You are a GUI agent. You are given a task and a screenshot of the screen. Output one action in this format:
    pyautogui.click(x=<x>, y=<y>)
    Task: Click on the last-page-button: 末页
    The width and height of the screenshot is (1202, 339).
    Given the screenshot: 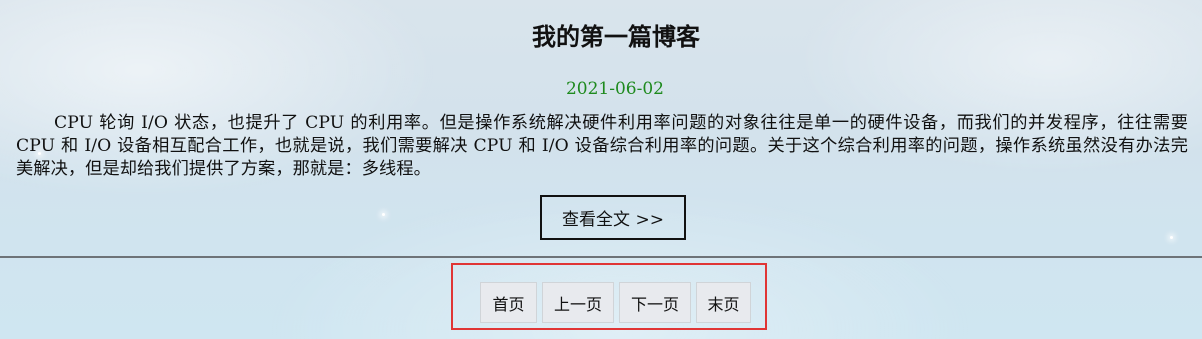 What is the action you would take?
    pyautogui.click(x=723, y=302)
    